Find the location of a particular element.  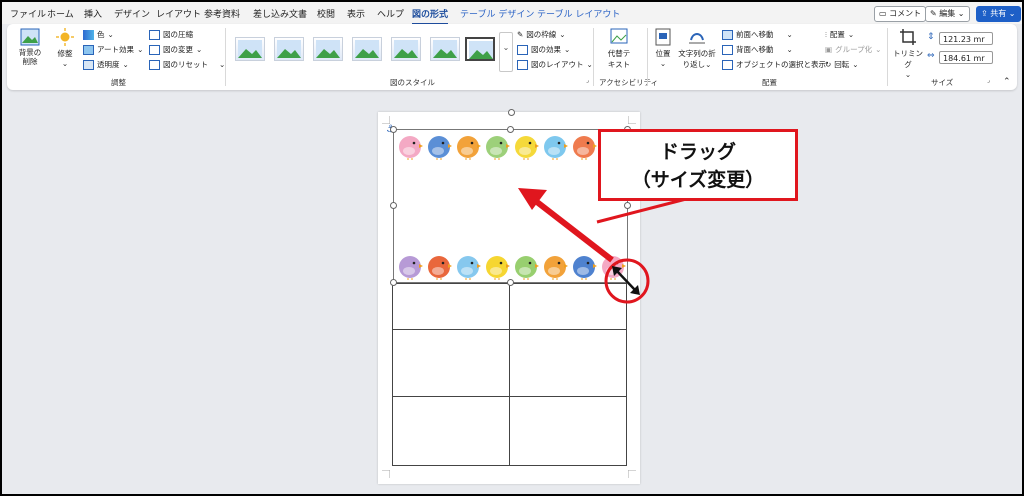

drag-arrow-shaft is located at coordinates (574, 231).